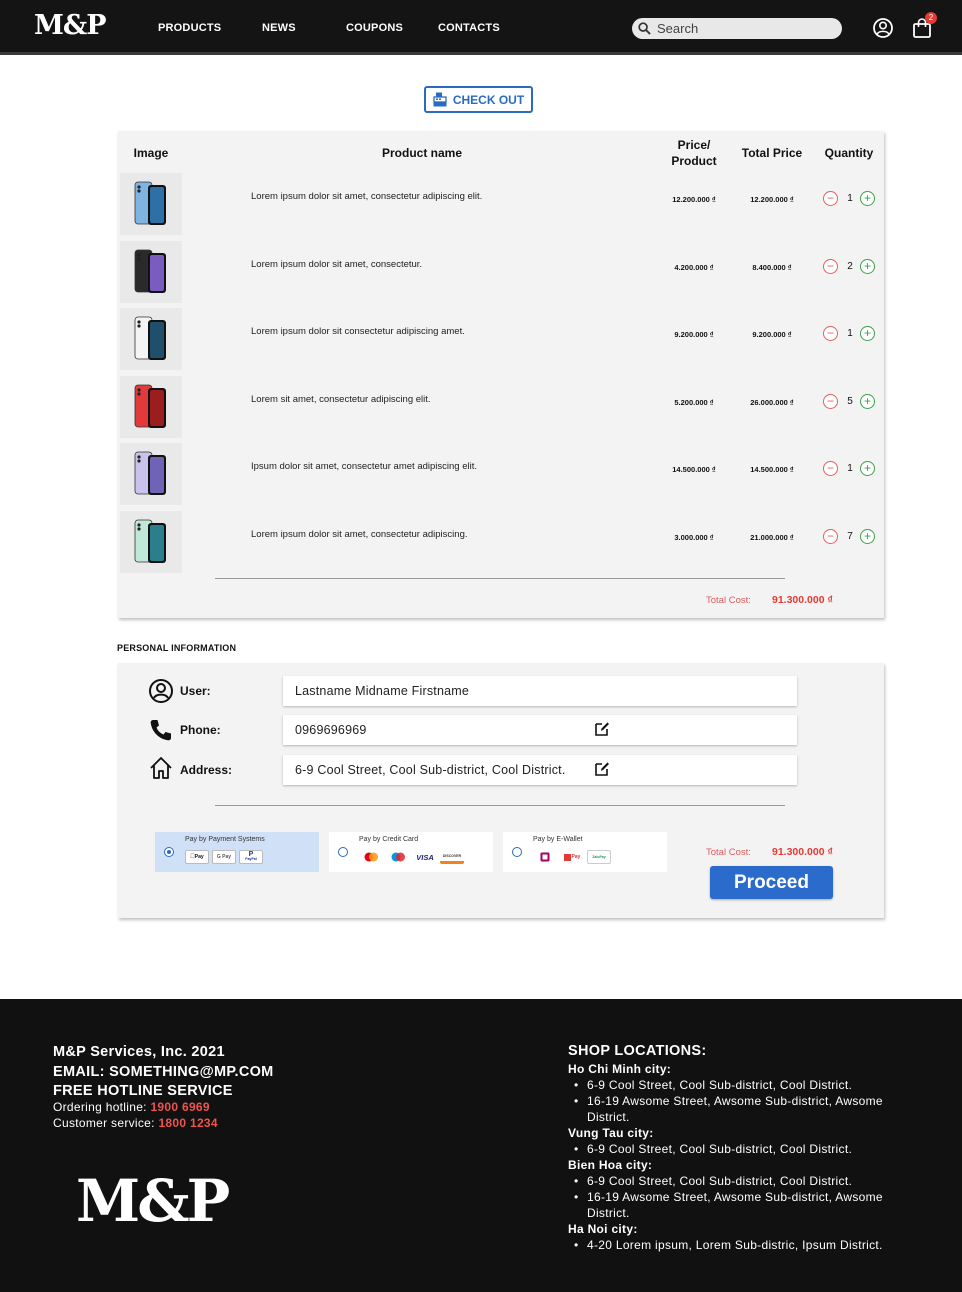  What do you see at coordinates (772, 469) in the screenshot?
I see `total-price: 14.500.000 ₫` at bounding box center [772, 469].